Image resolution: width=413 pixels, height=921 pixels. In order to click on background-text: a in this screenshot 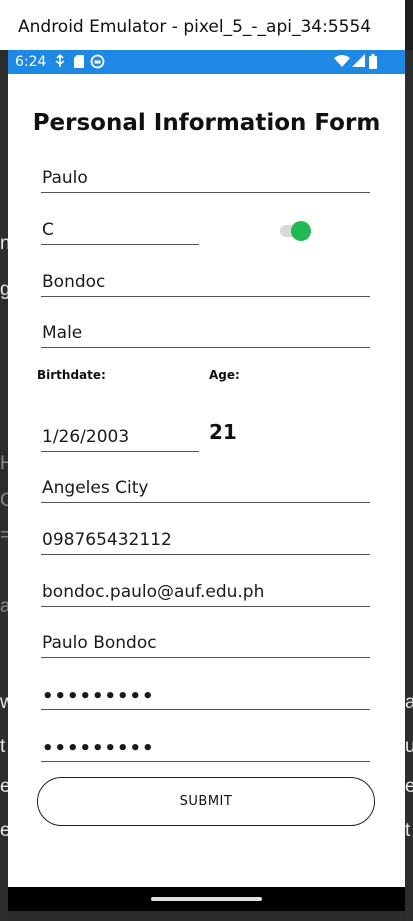, I will do `click(409, 702)`.